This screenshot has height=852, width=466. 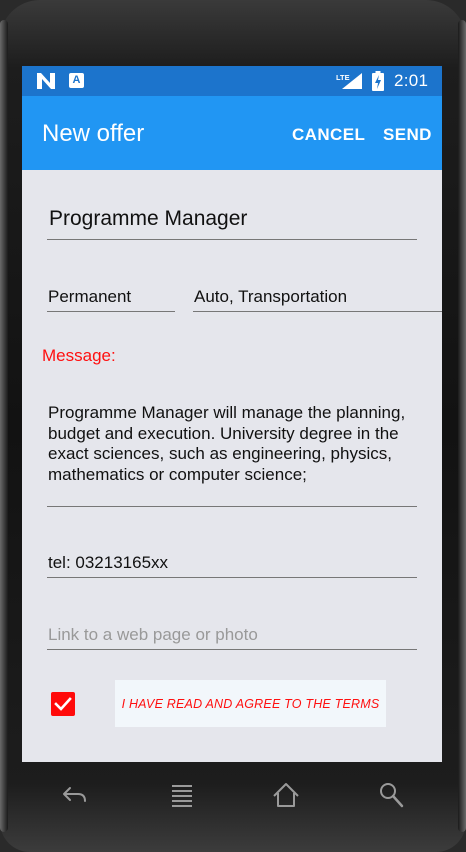 I want to click on terms-button: I HAVE READ AND AGREE TO THE TERMS, so click(x=250, y=703).